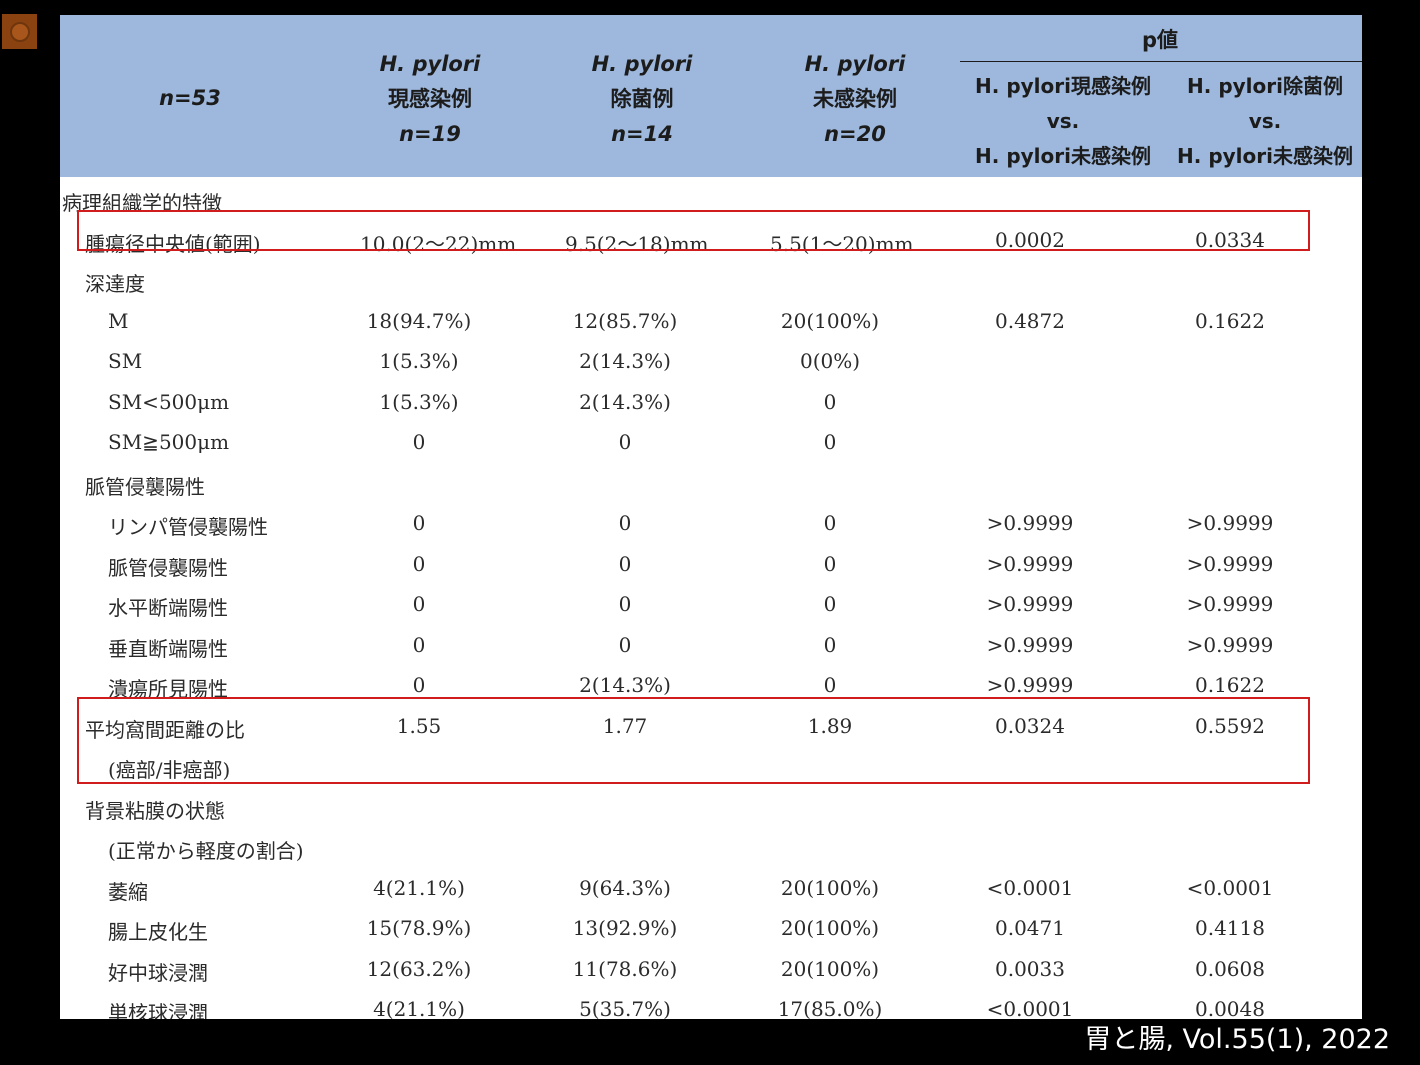  I want to click on header-p-value-title: p値, so click(1160, 40).